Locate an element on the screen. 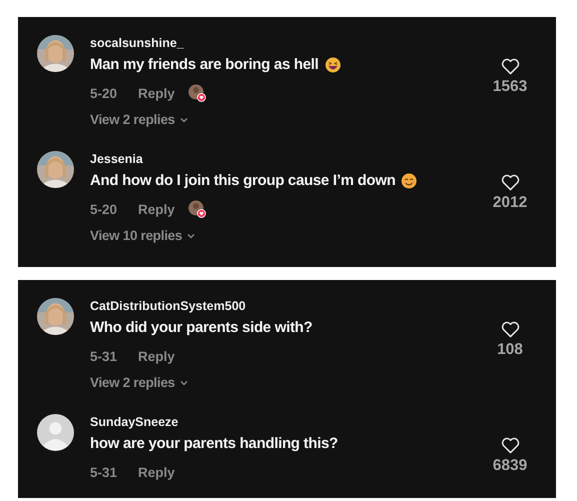 Image resolution: width=577 pixels, height=501 pixels. comment-text: Man my friends are boring as hell is located at coordinates (204, 65).